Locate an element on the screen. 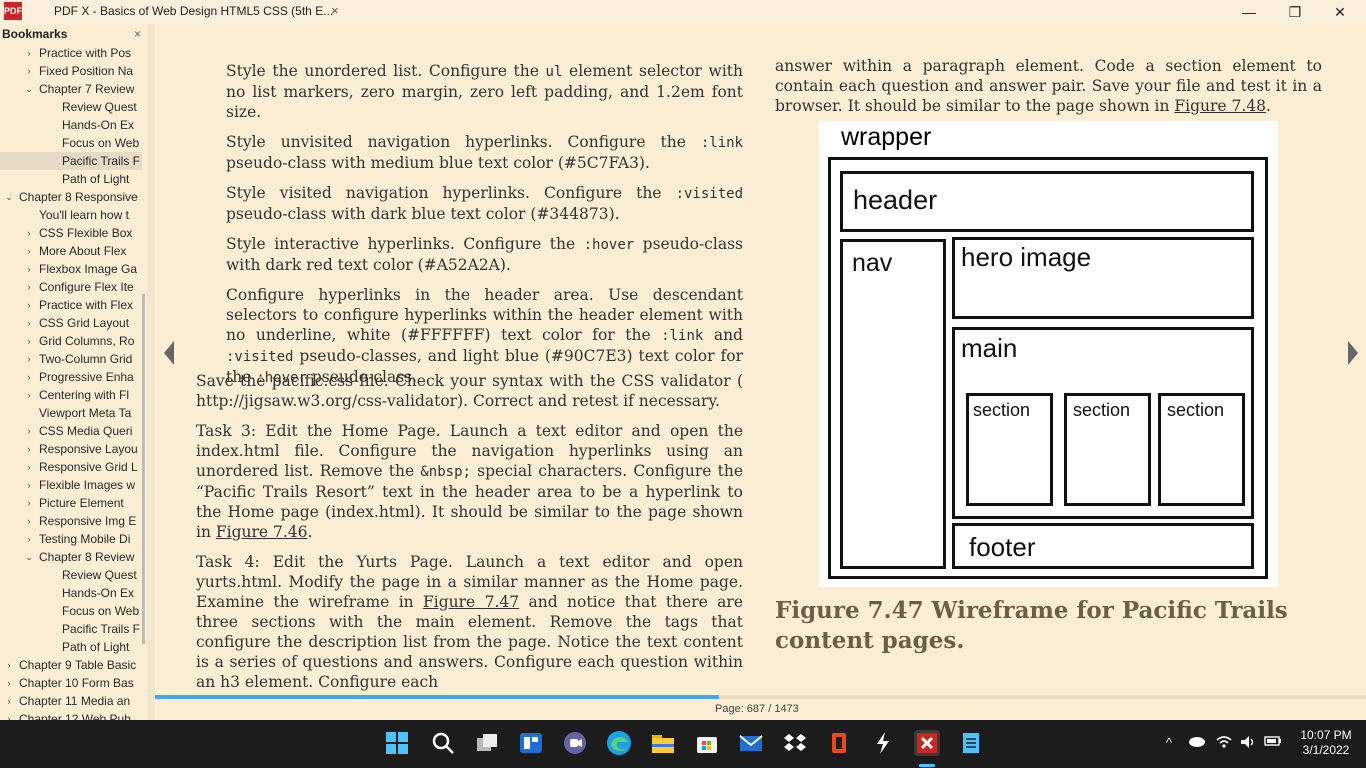  dropbox-icon is located at coordinates (795, 743).